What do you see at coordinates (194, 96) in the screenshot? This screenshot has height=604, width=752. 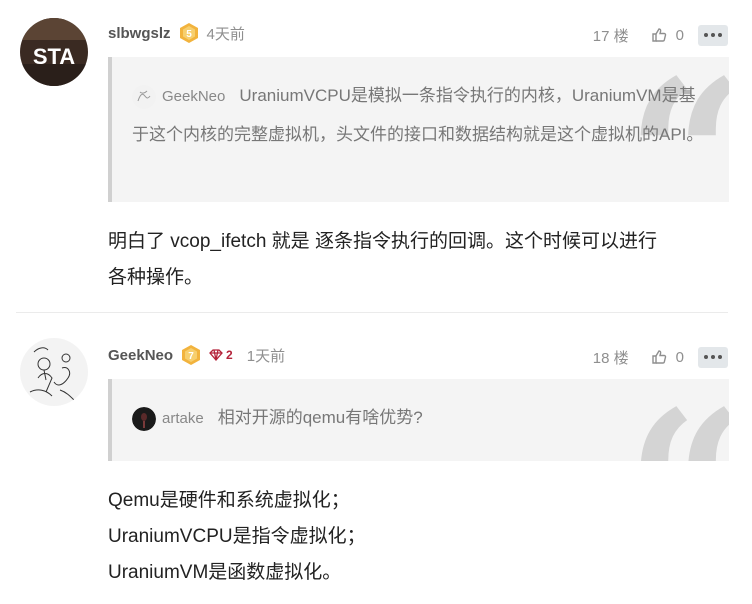 I see `quoted-username: GeekNeo` at bounding box center [194, 96].